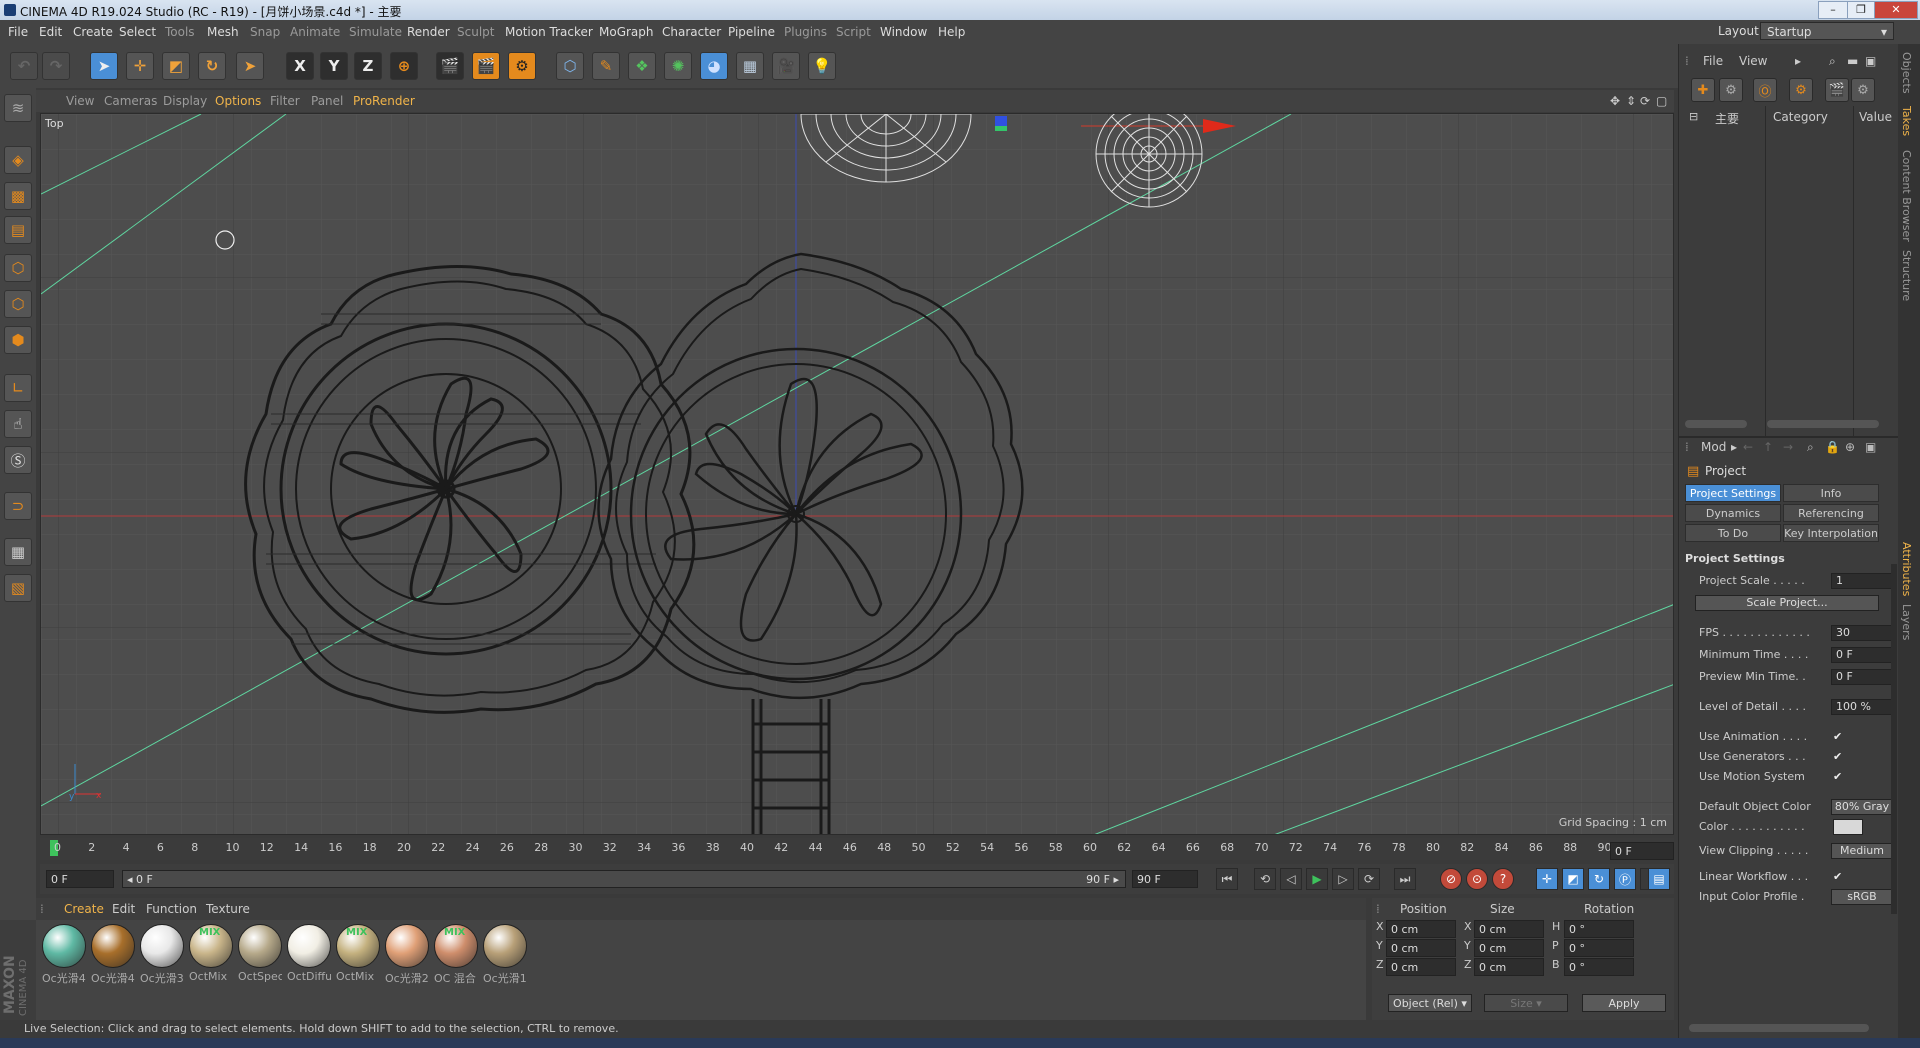 This screenshot has height=1048, width=1920. What do you see at coordinates (1862, 897) in the screenshot?
I see `input-color-profile-dropdown: sRGB` at bounding box center [1862, 897].